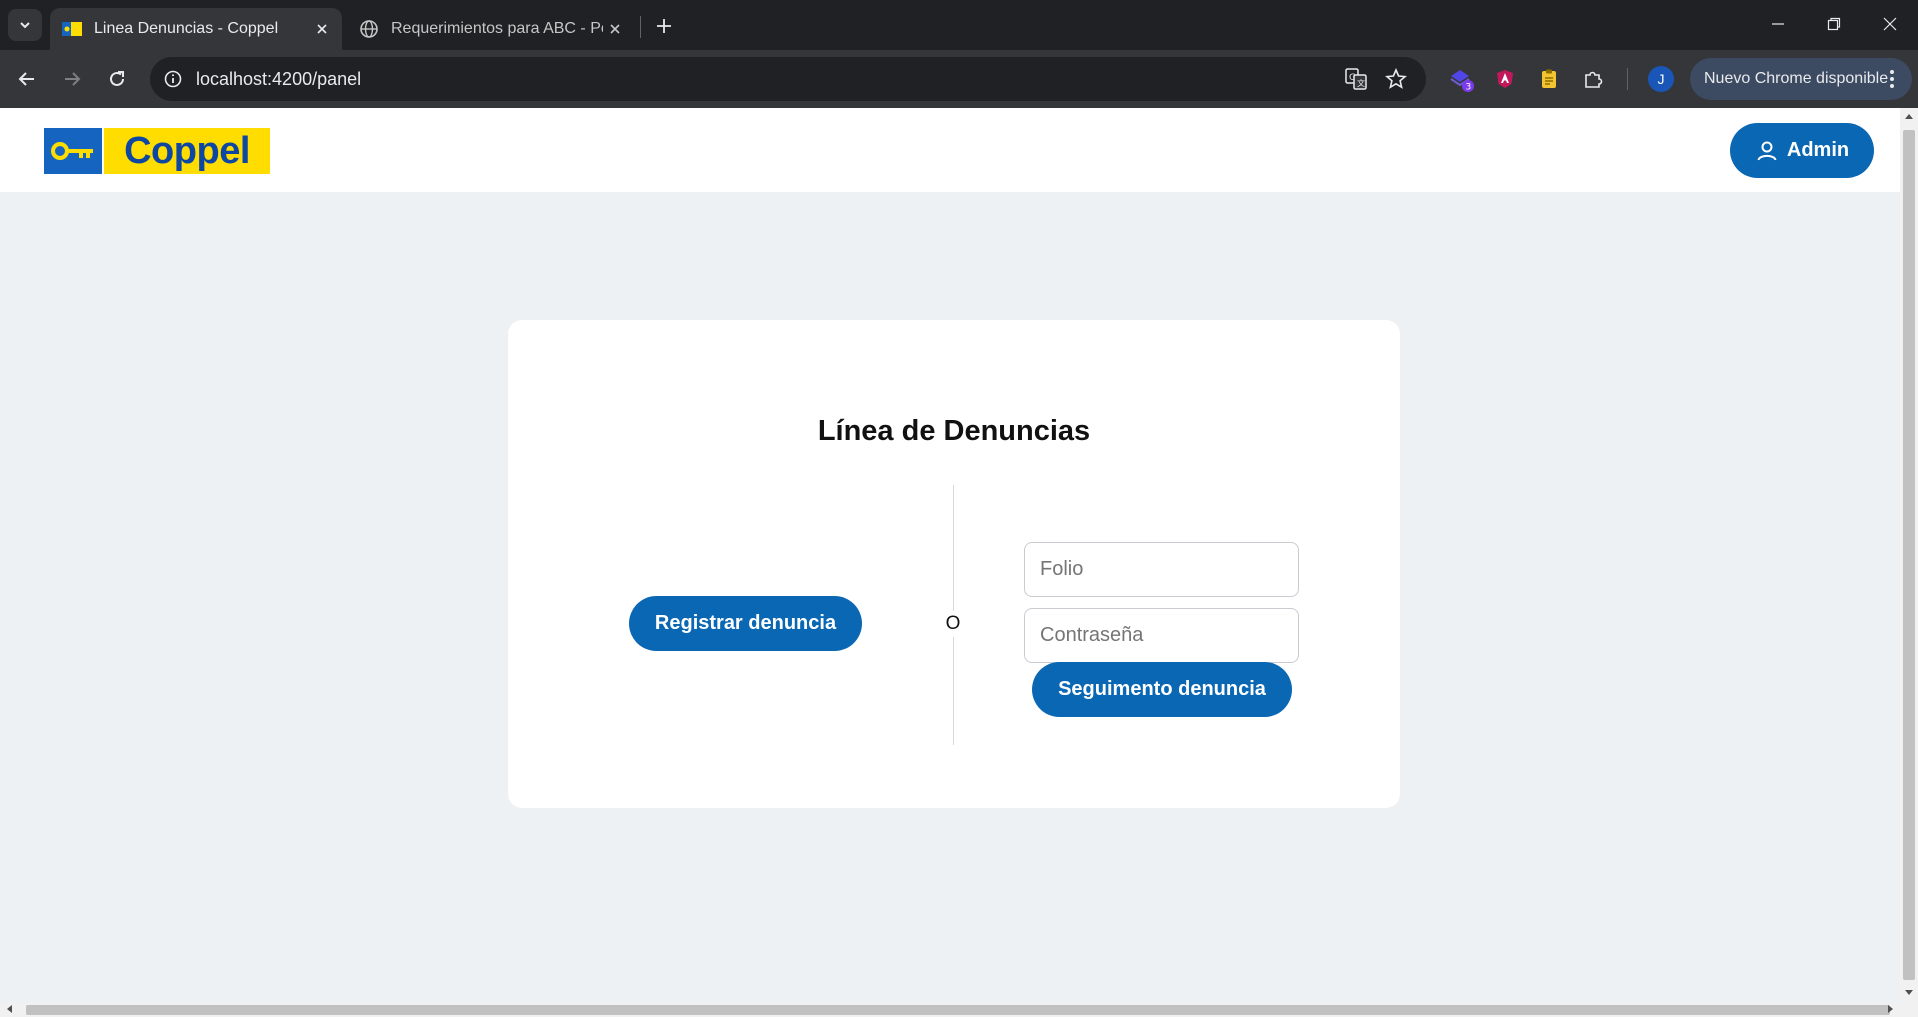 Image resolution: width=1918 pixels, height=1017 pixels. I want to click on logo-wordmark: Coppel, so click(187, 151).